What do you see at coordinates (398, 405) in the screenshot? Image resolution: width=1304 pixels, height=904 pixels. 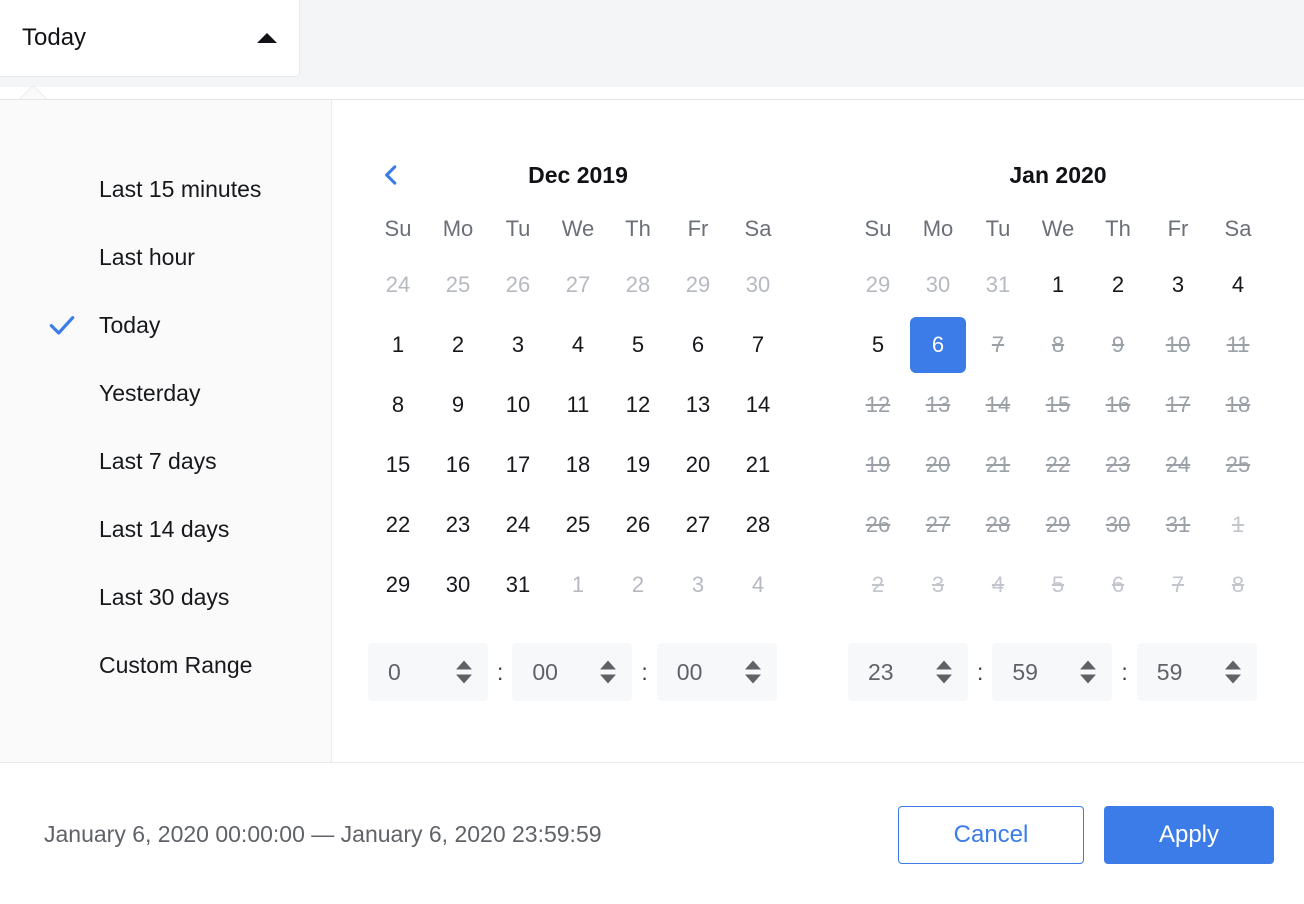 I see `calendar-day: 8` at bounding box center [398, 405].